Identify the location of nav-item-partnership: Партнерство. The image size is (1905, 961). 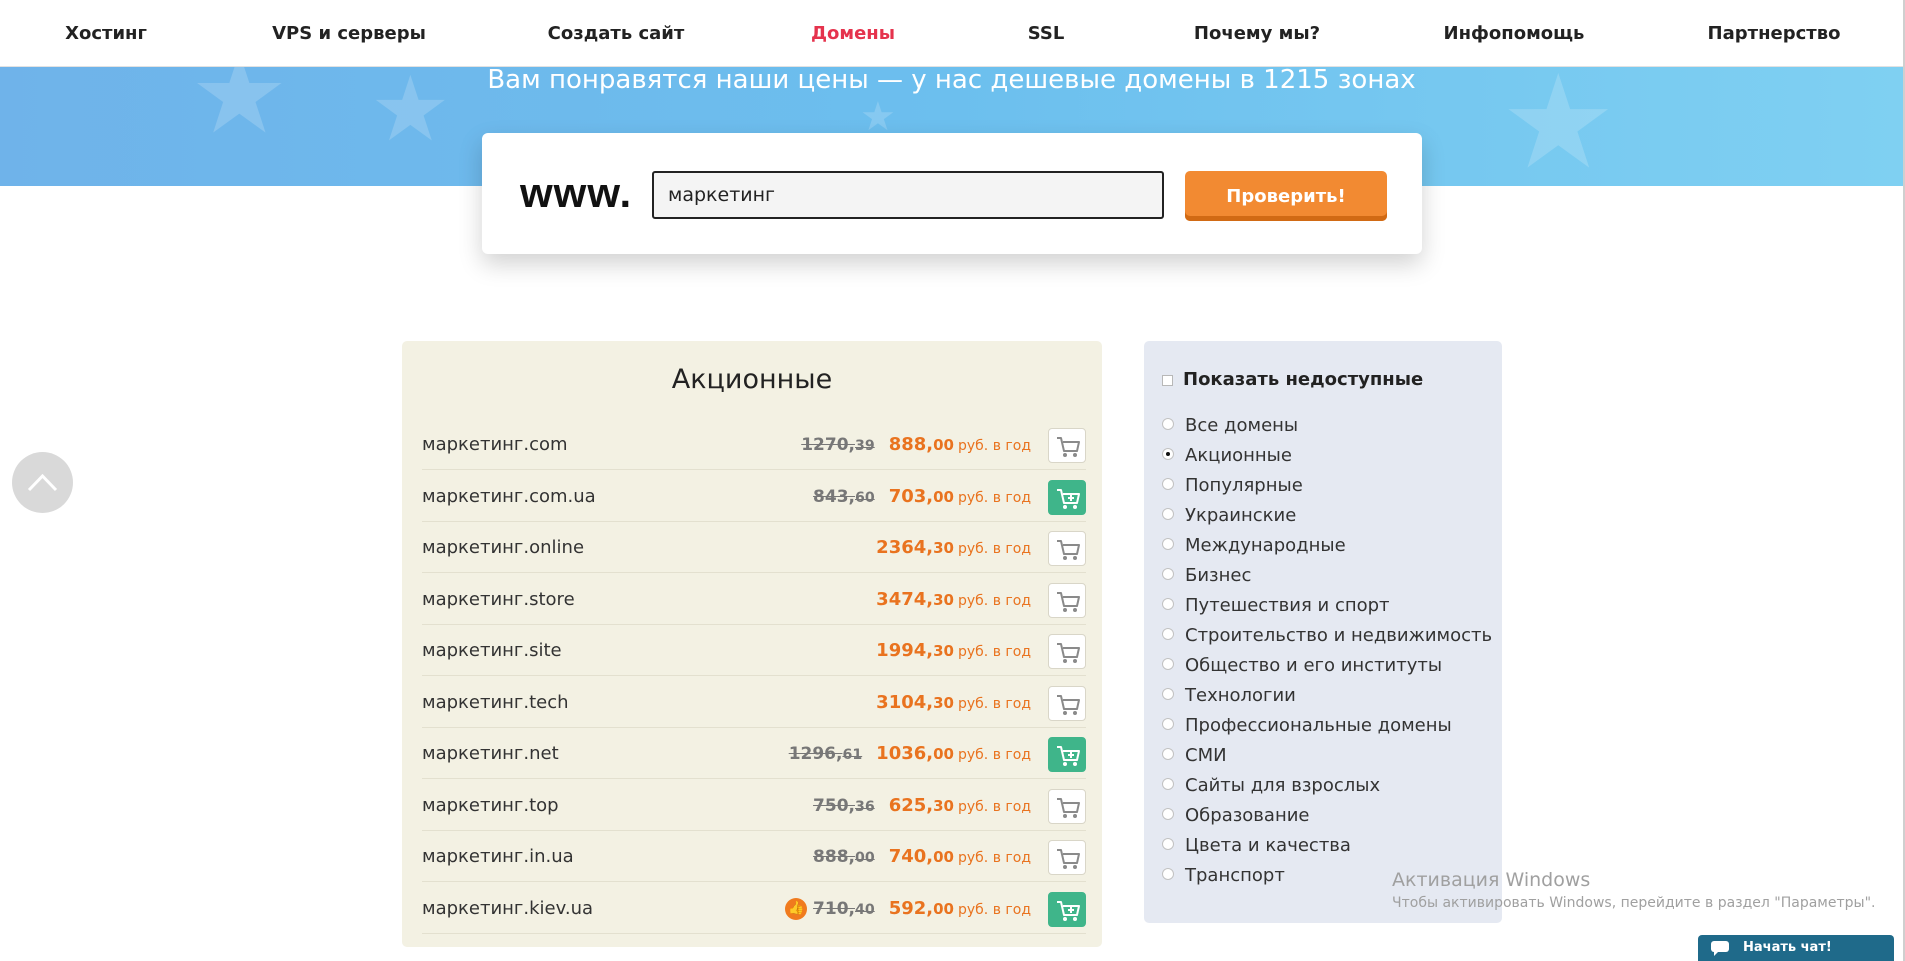
(1774, 33).